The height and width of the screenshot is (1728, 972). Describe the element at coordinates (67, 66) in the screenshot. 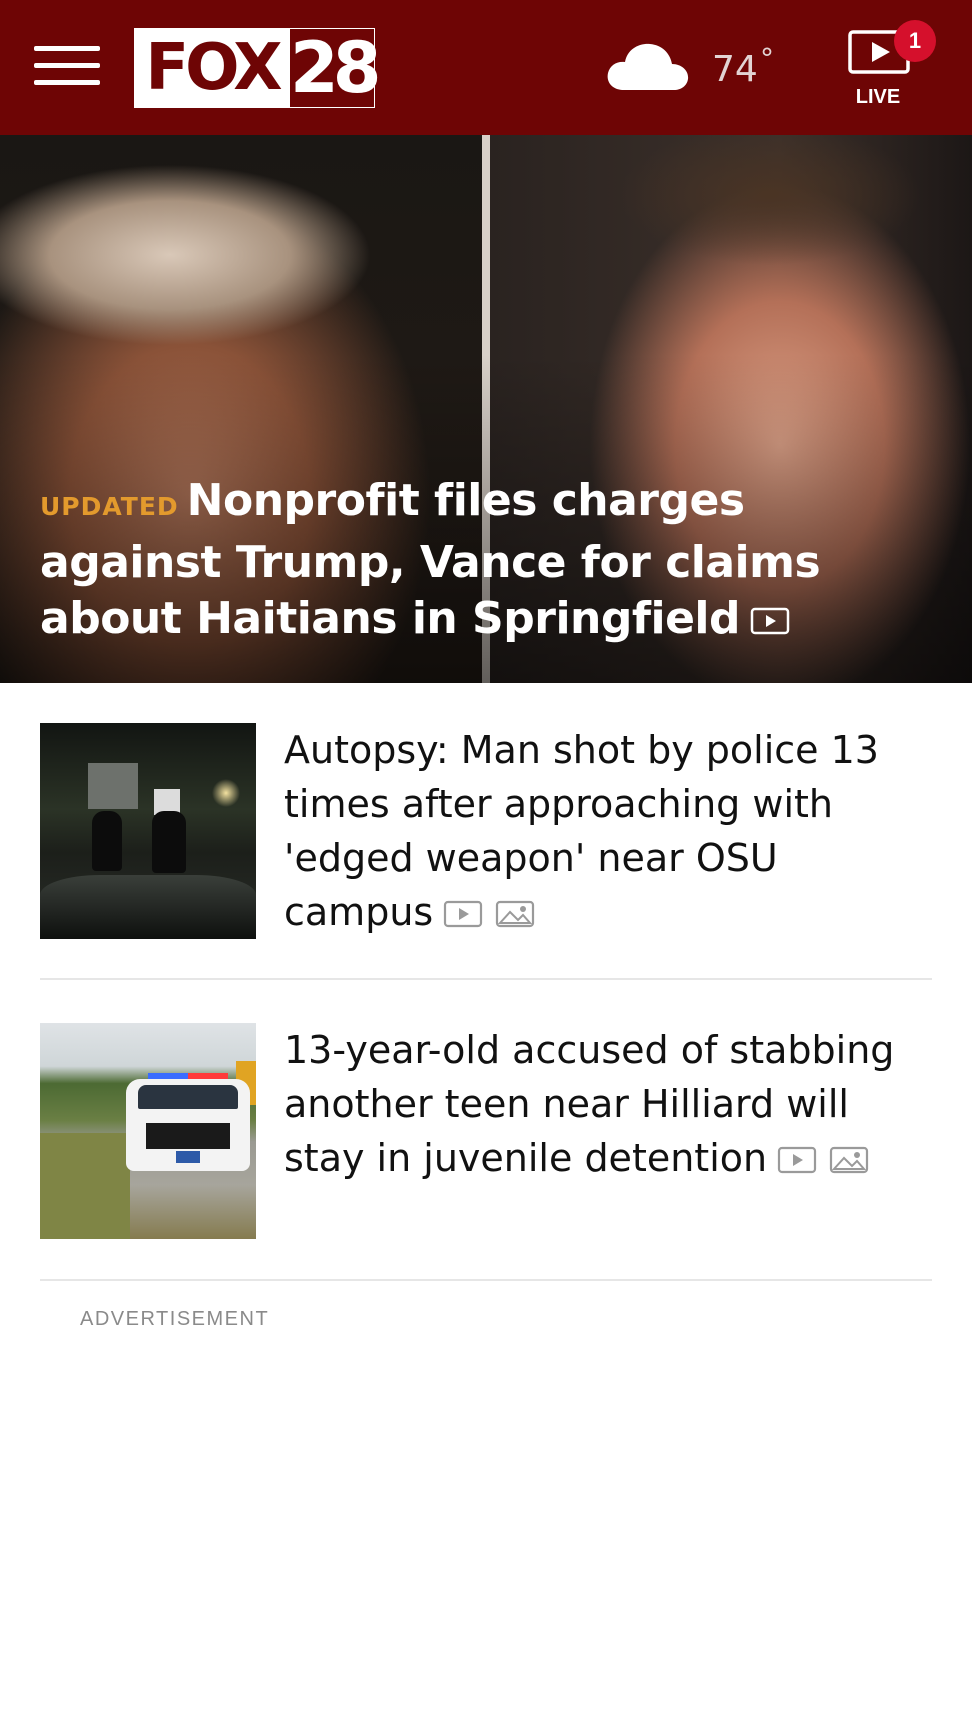

I see `menu-icon` at that location.